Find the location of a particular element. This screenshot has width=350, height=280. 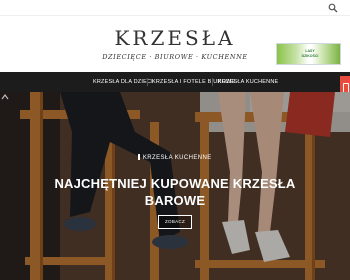

nav-item-kuchenne: KRZESŁA KUCHENNE is located at coordinates (248, 82).